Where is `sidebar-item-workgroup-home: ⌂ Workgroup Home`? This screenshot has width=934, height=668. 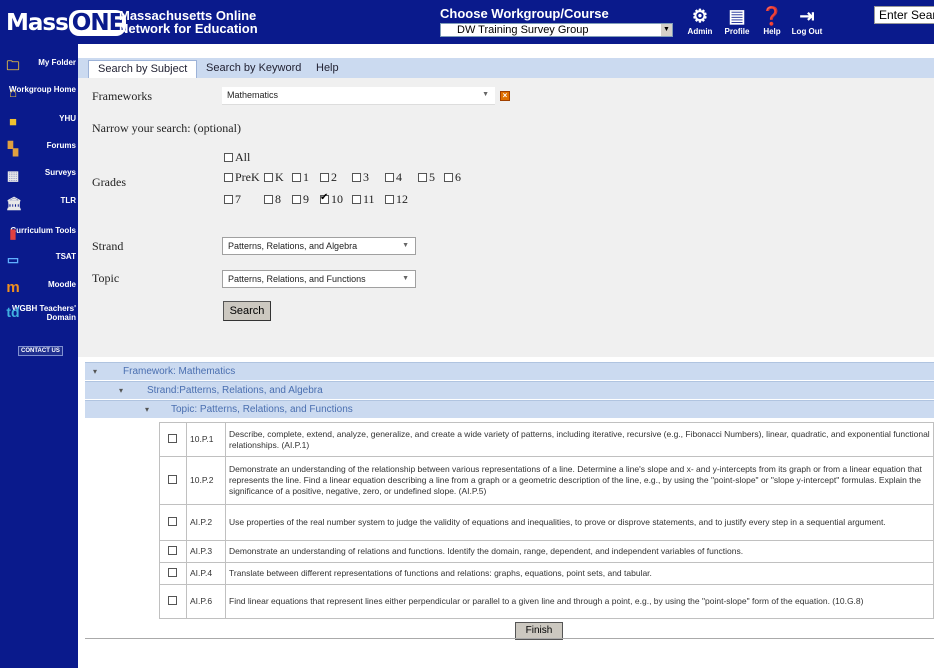
sidebar-item-workgroup-home: ⌂ Workgroup Home is located at coordinates (40, 92).